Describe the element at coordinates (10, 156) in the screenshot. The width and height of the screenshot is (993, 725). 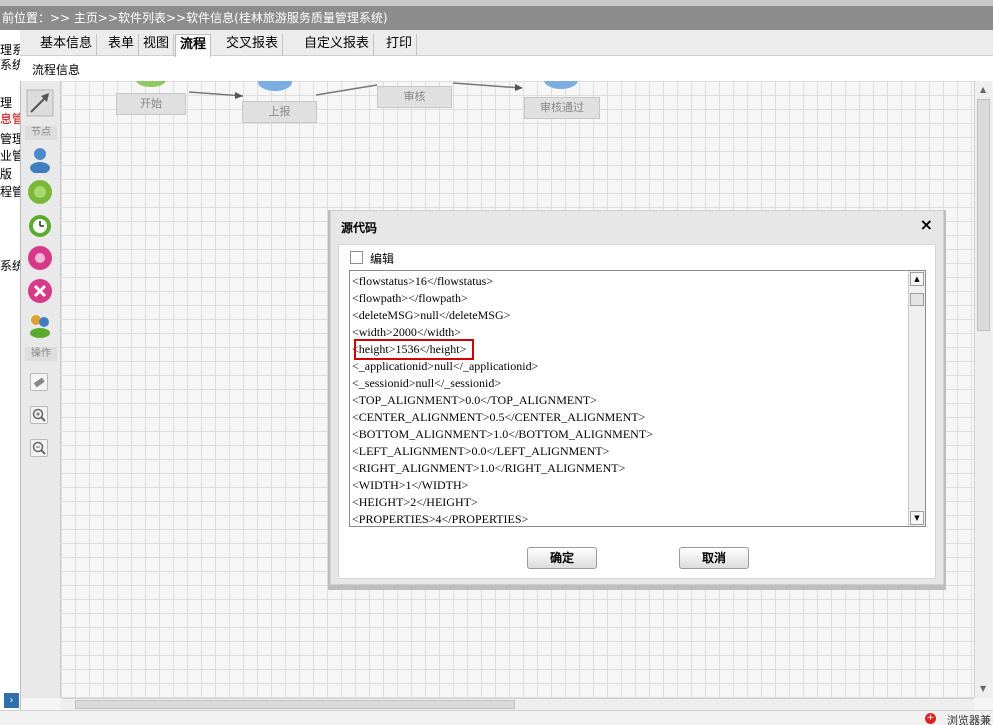
I see `sidebar-item: 业管理` at that location.